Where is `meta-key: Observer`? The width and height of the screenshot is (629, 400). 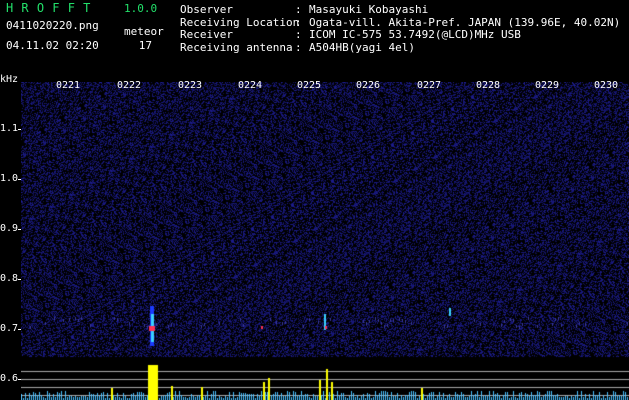 meta-key: Observer is located at coordinates (206, 9).